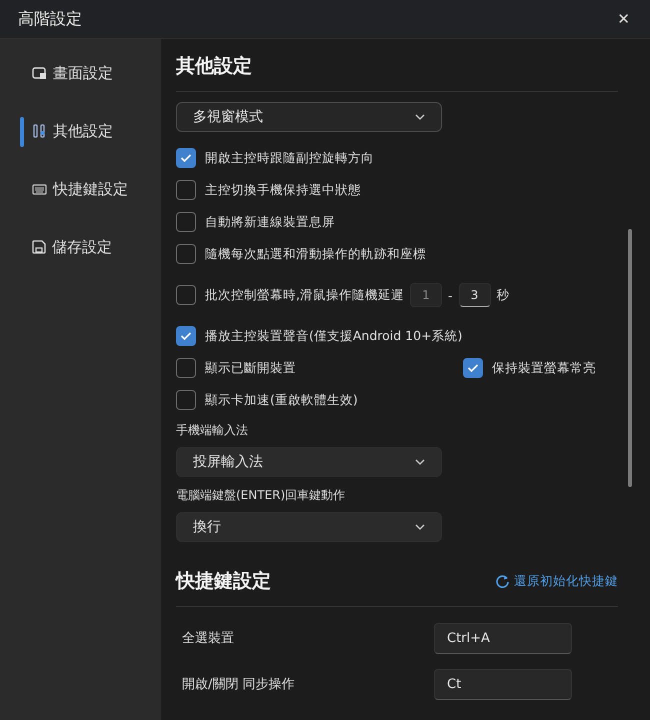 The height and width of the screenshot is (720, 650). I want to click on sidebar-item: 快捷鍵設定, so click(90, 189).